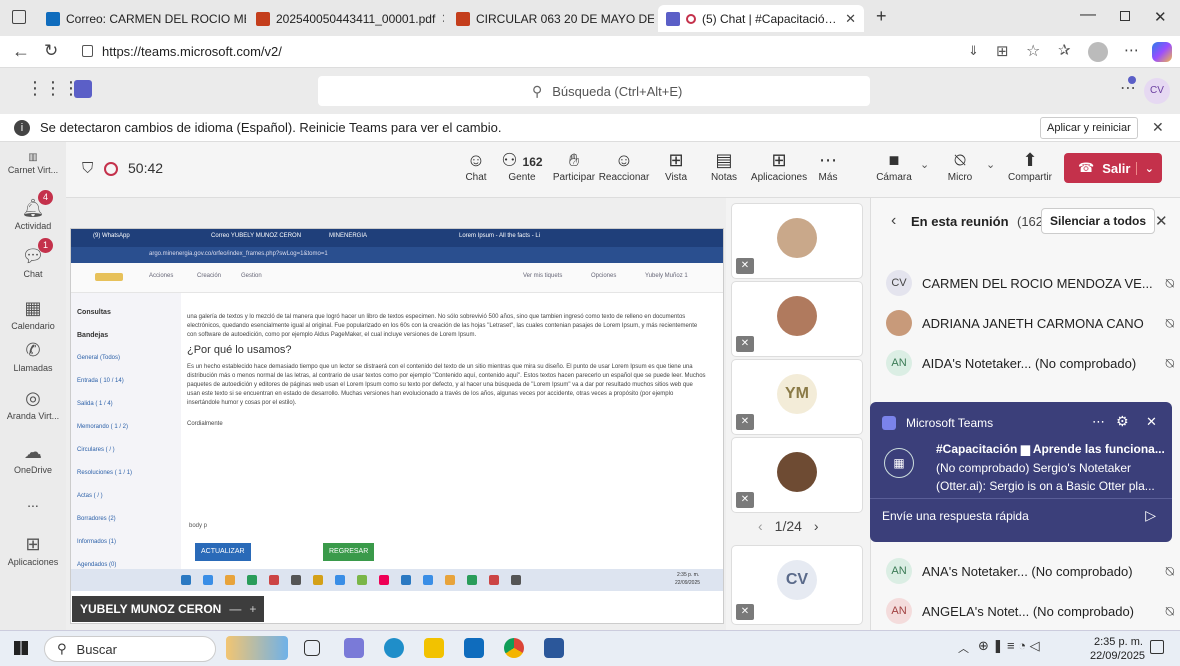 Image resolution: width=1180 pixels, height=666 pixels. Describe the element at coordinates (111, 169) in the screenshot. I see `recording-icon` at that location.